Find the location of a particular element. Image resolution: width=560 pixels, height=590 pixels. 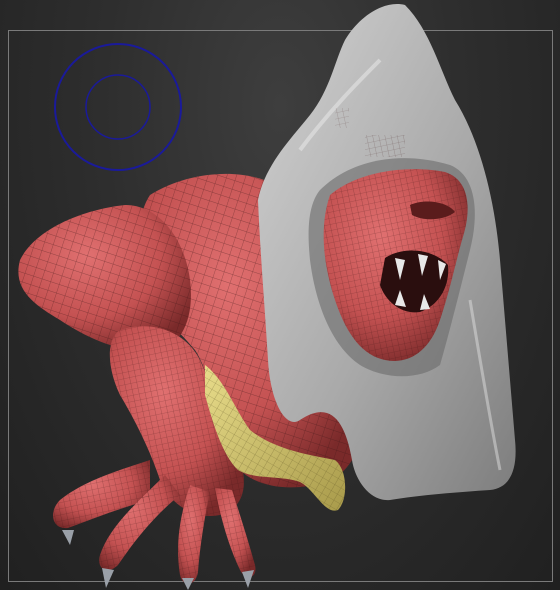

hood-mesh-patch is located at coordinates (385, 146).